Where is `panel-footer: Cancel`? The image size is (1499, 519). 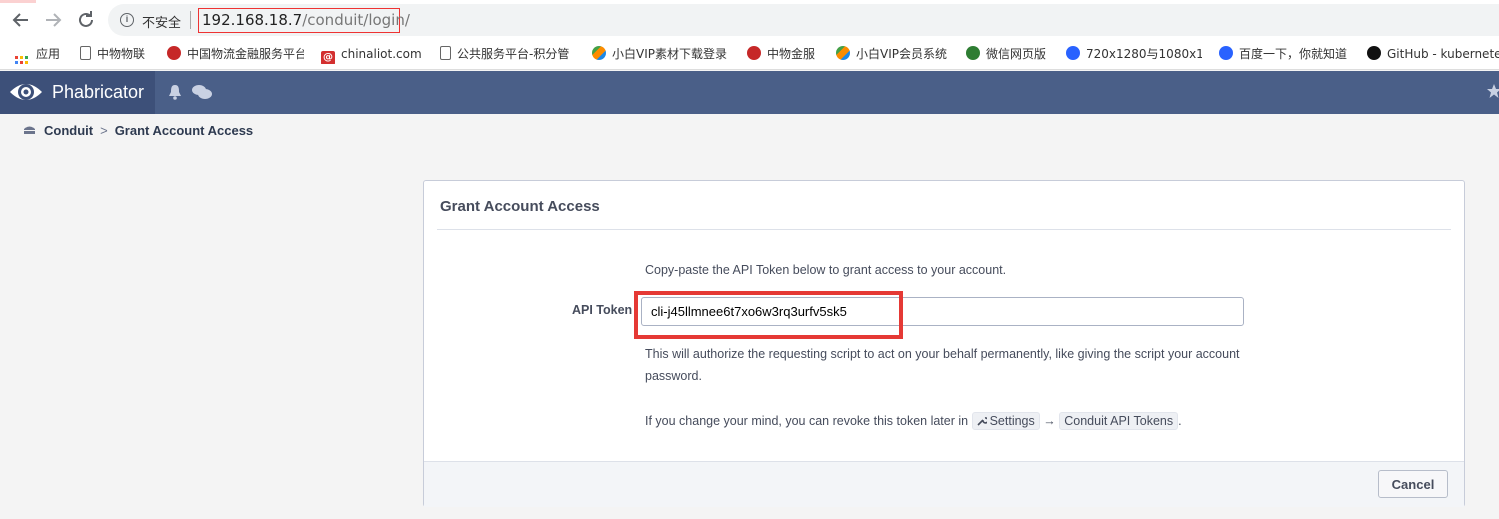 panel-footer: Cancel is located at coordinates (944, 484).